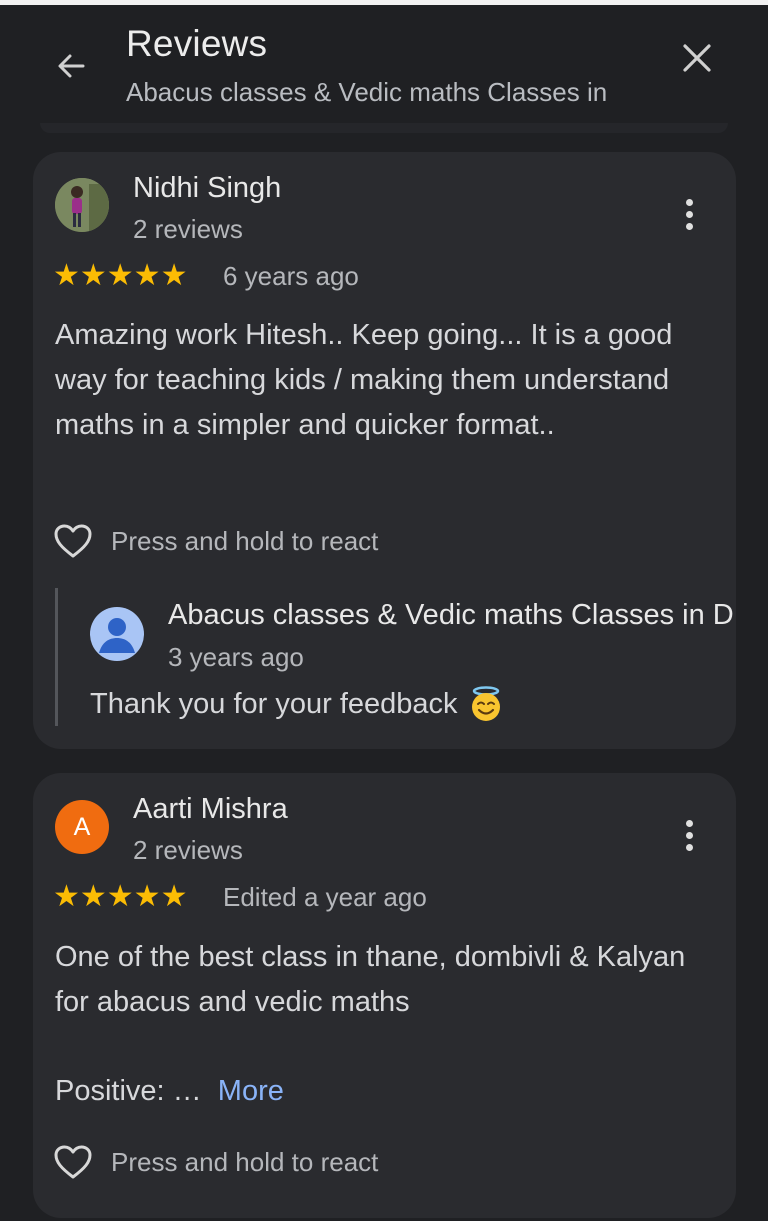  I want to click on owner-avatar, so click(117, 634).